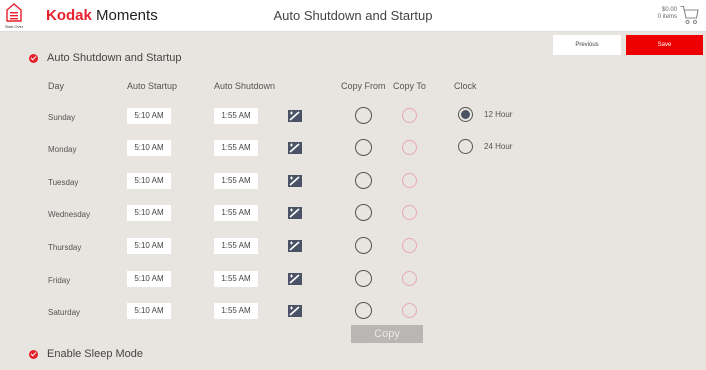  What do you see at coordinates (65, 247) in the screenshot?
I see `day-label: Thursday` at bounding box center [65, 247].